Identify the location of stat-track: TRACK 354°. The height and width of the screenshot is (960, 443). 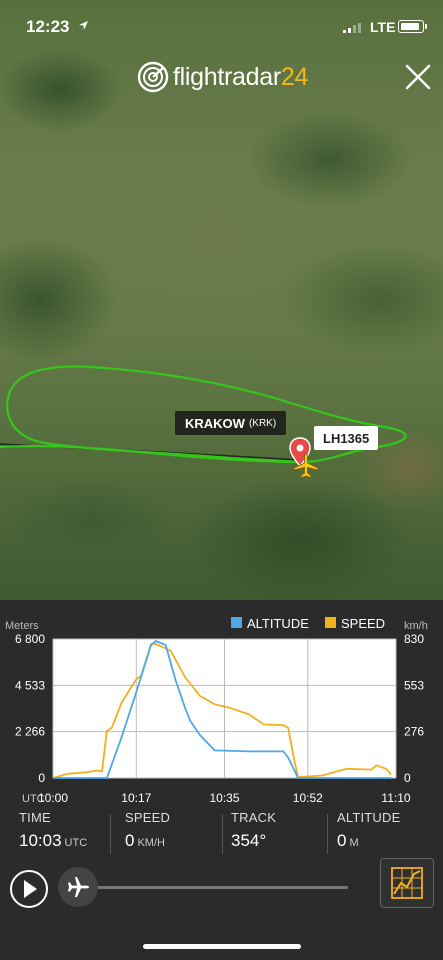
(253, 836).